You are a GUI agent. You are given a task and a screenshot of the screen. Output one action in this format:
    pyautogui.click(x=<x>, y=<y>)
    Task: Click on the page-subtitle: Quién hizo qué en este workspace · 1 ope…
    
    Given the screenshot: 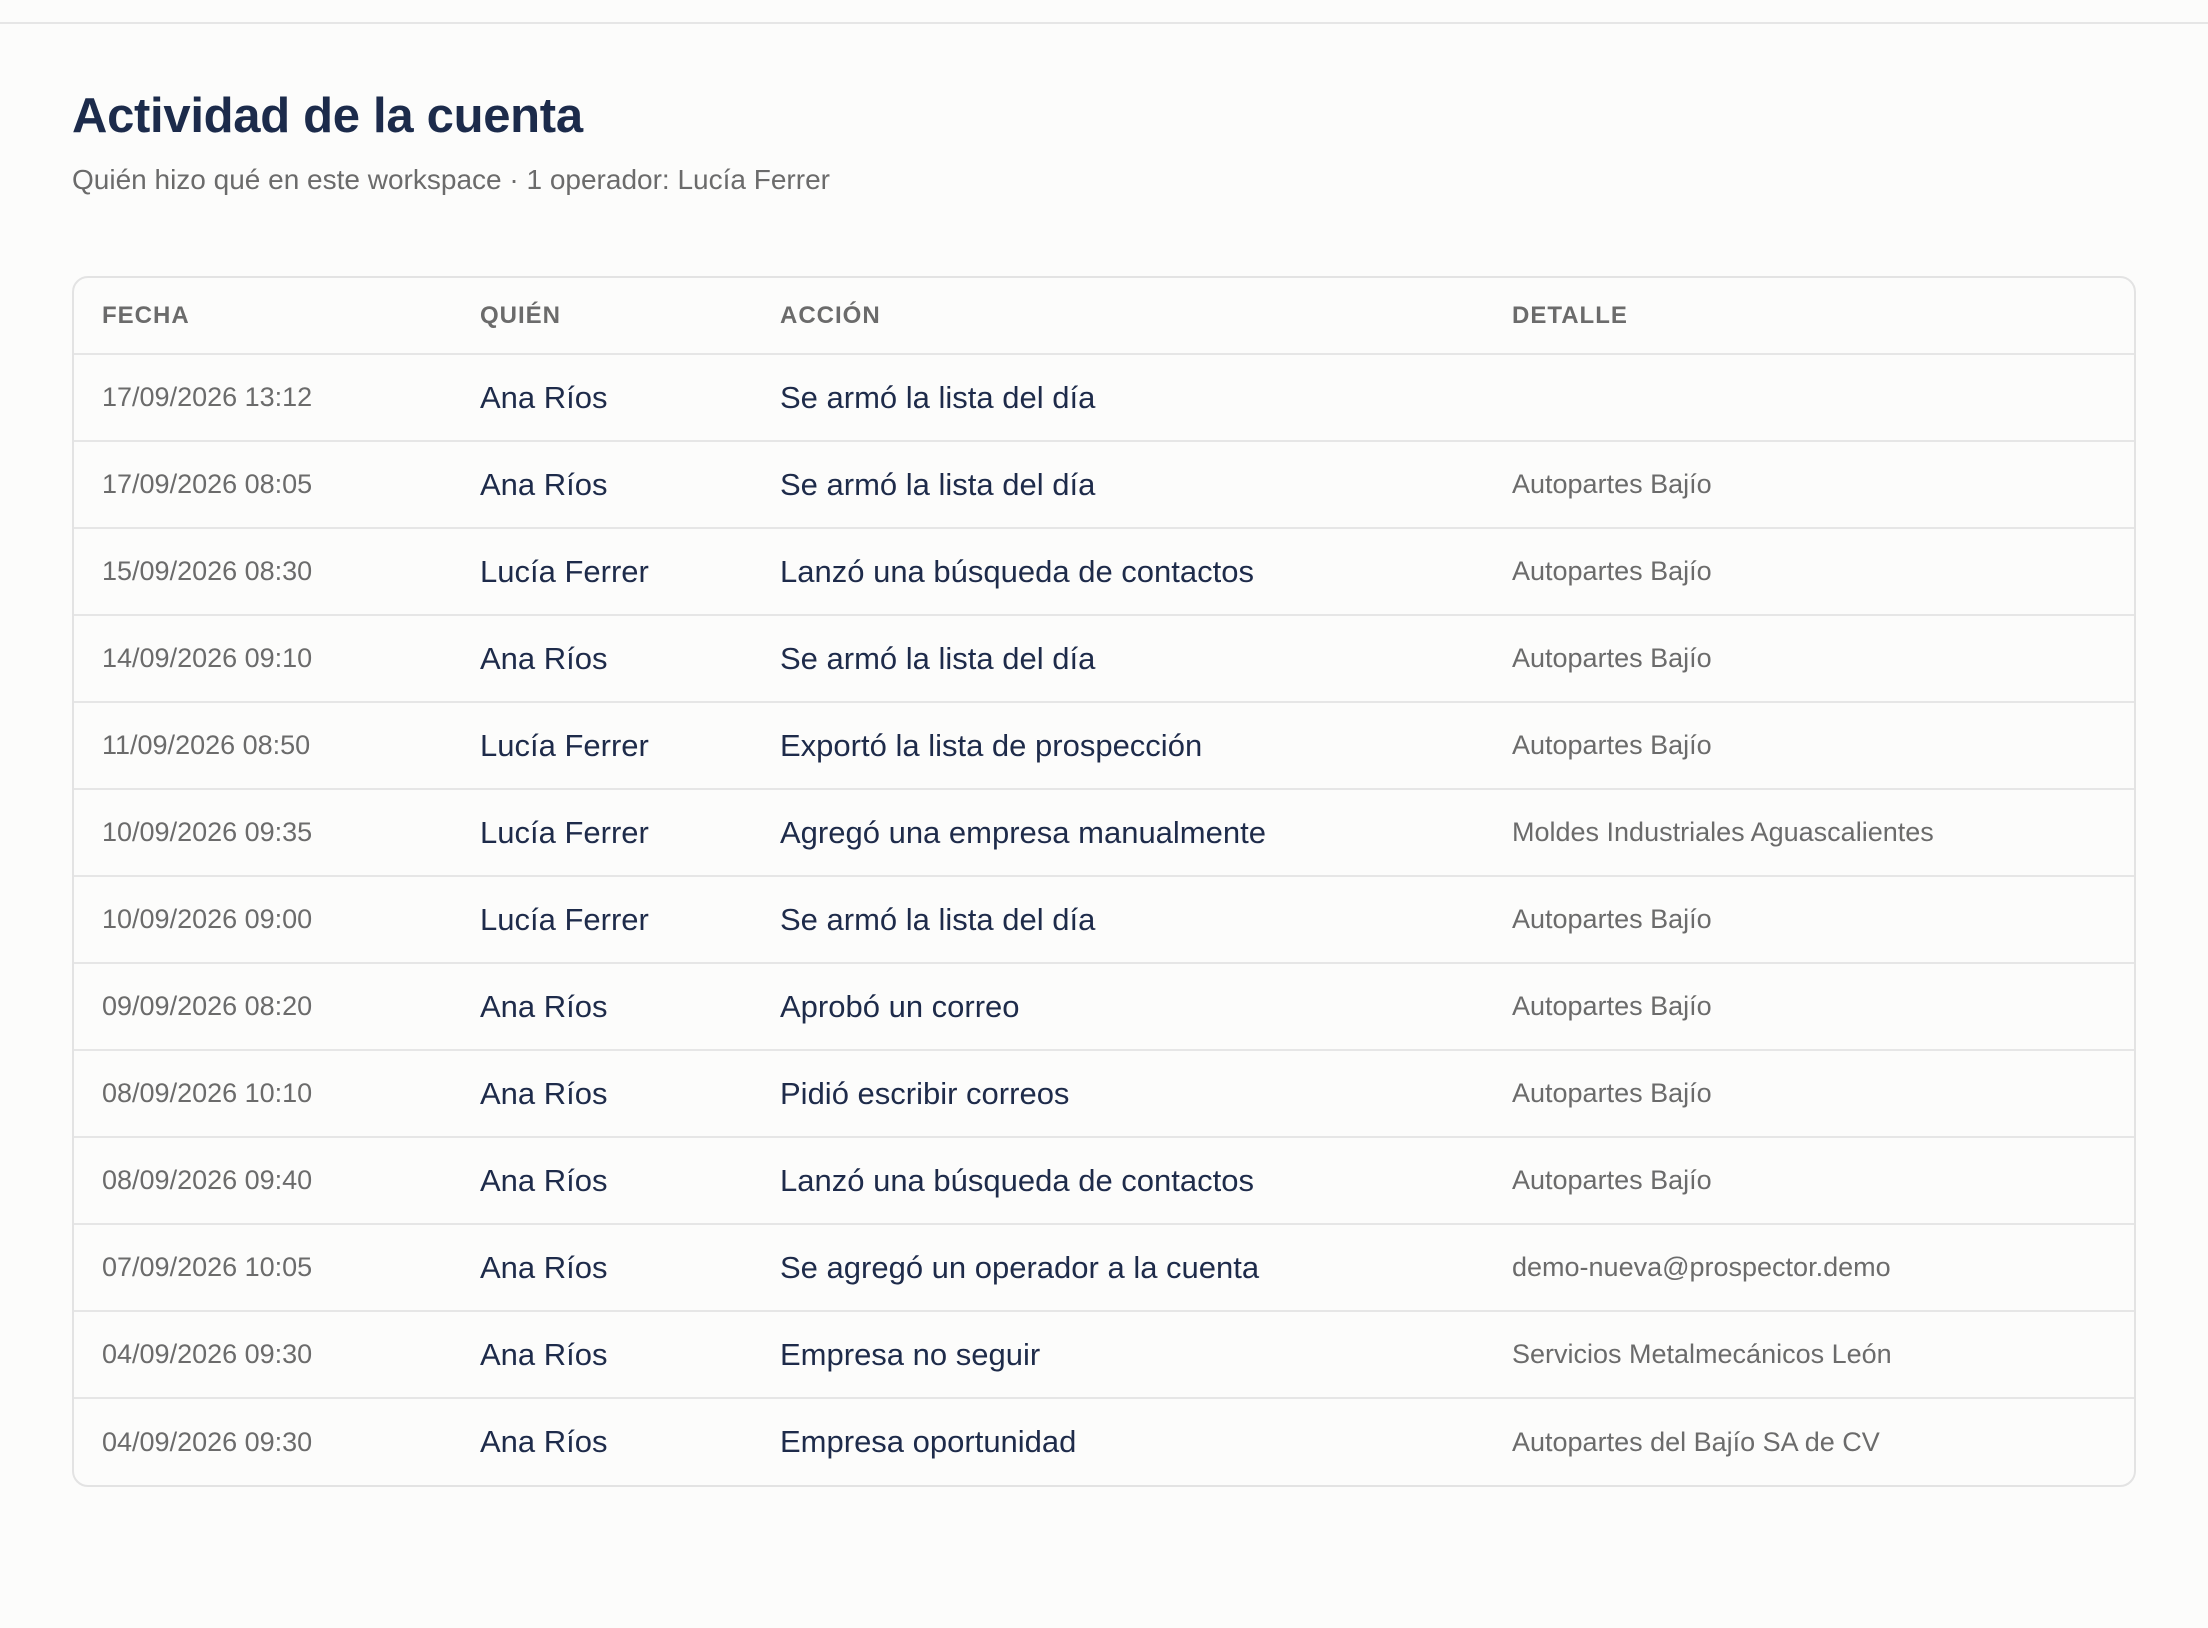 What is the action you would take?
    pyautogui.click(x=451, y=179)
    